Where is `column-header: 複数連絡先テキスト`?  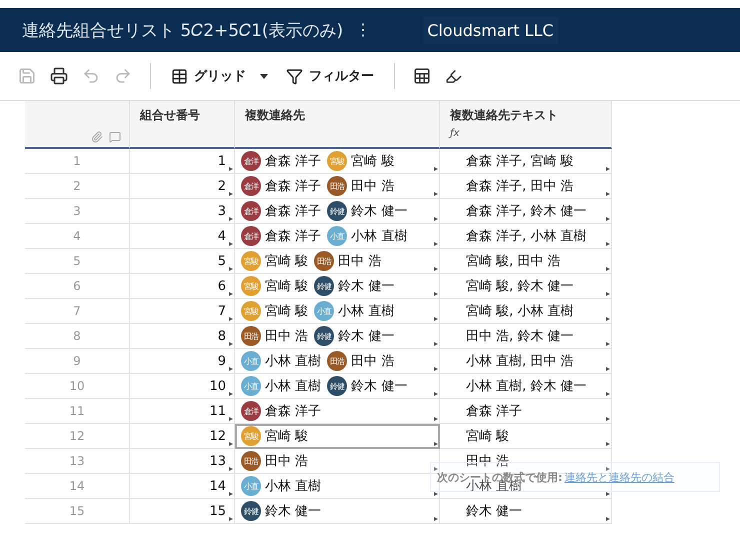
column-header: 複数連絡先テキスト is located at coordinates (525, 115).